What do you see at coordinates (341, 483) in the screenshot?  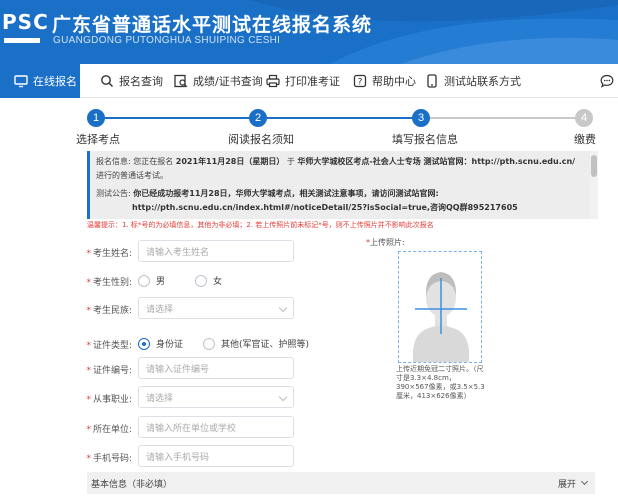 I see `basic-info-section-header: 基本信息（非必填） 展开` at bounding box center [341, 483].